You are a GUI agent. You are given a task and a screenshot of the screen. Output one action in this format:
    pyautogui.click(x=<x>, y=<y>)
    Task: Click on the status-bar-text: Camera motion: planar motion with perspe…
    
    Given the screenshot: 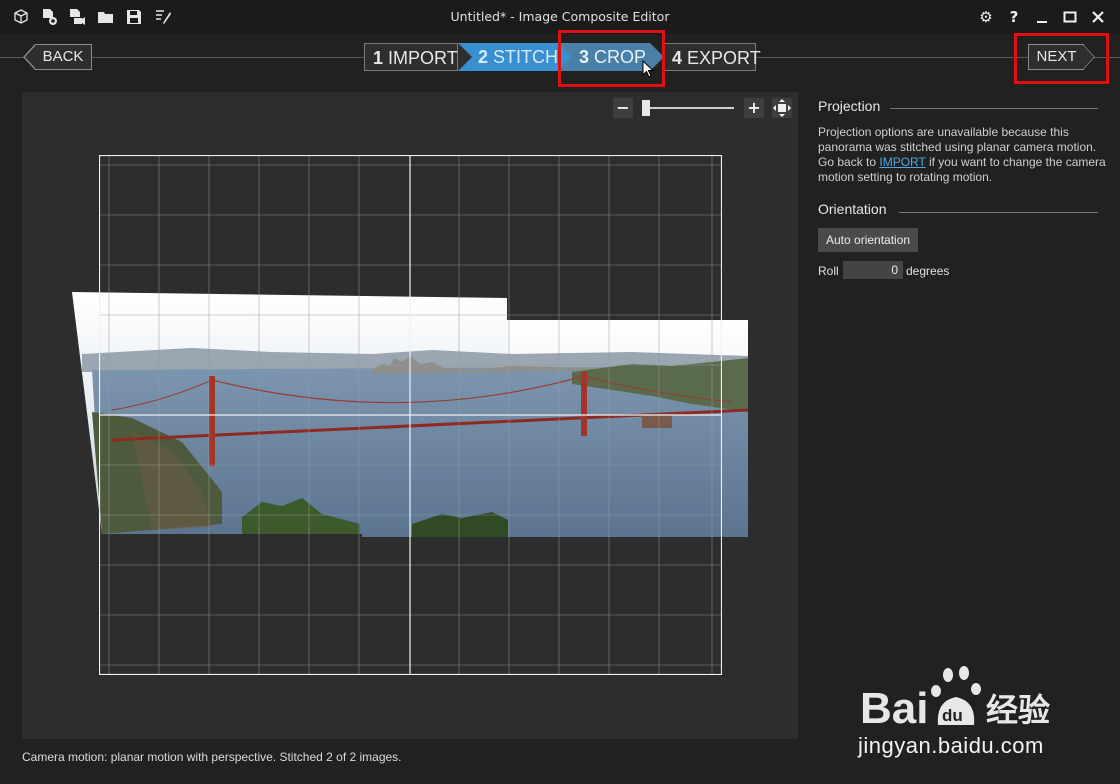 What is the action you would take?
    pyautogui.click(x=212, y=757)
    